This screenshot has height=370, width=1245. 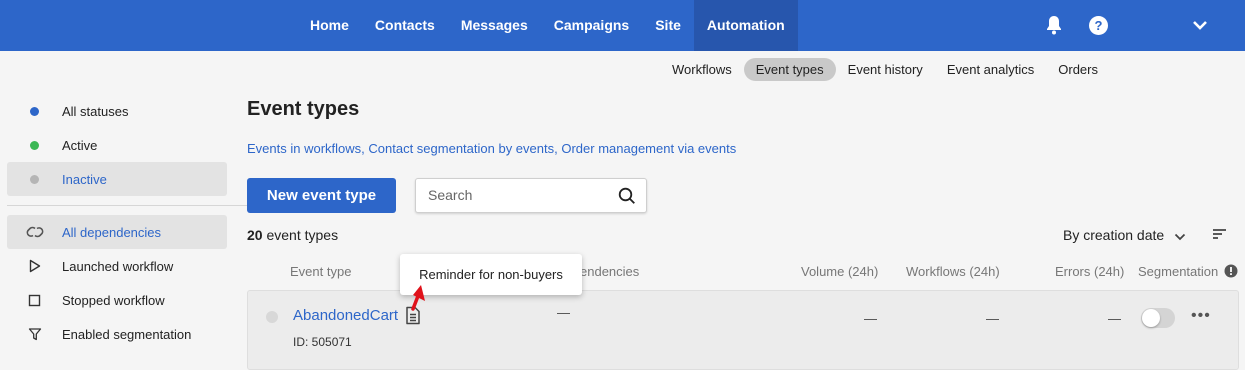 I want to click on count-label: event types, so click(x=300, y=235).